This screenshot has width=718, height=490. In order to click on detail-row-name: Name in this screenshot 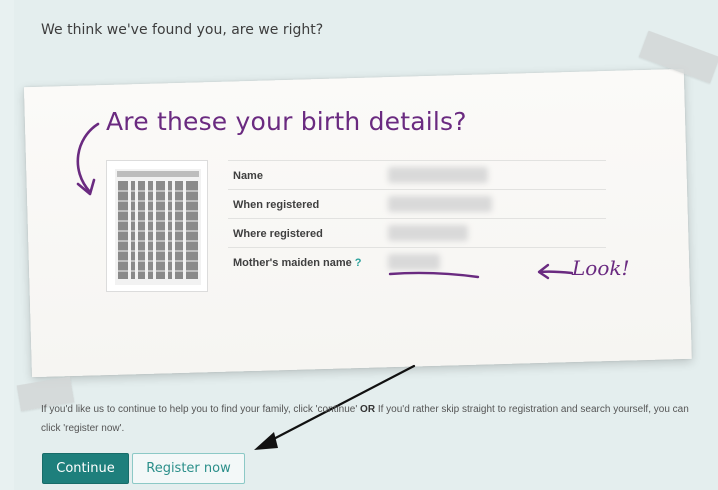, I will do `click(417, 174)`.